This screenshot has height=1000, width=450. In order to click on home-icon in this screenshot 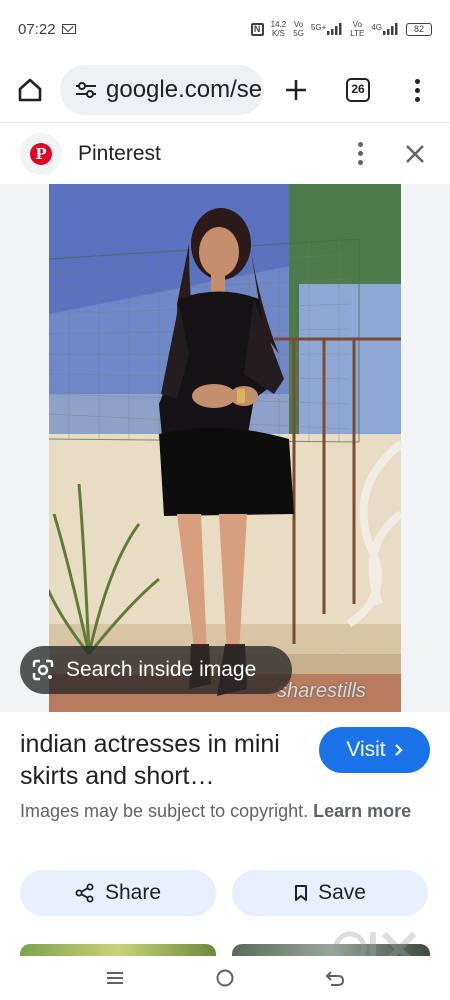, I will do `click(30, 90)`.